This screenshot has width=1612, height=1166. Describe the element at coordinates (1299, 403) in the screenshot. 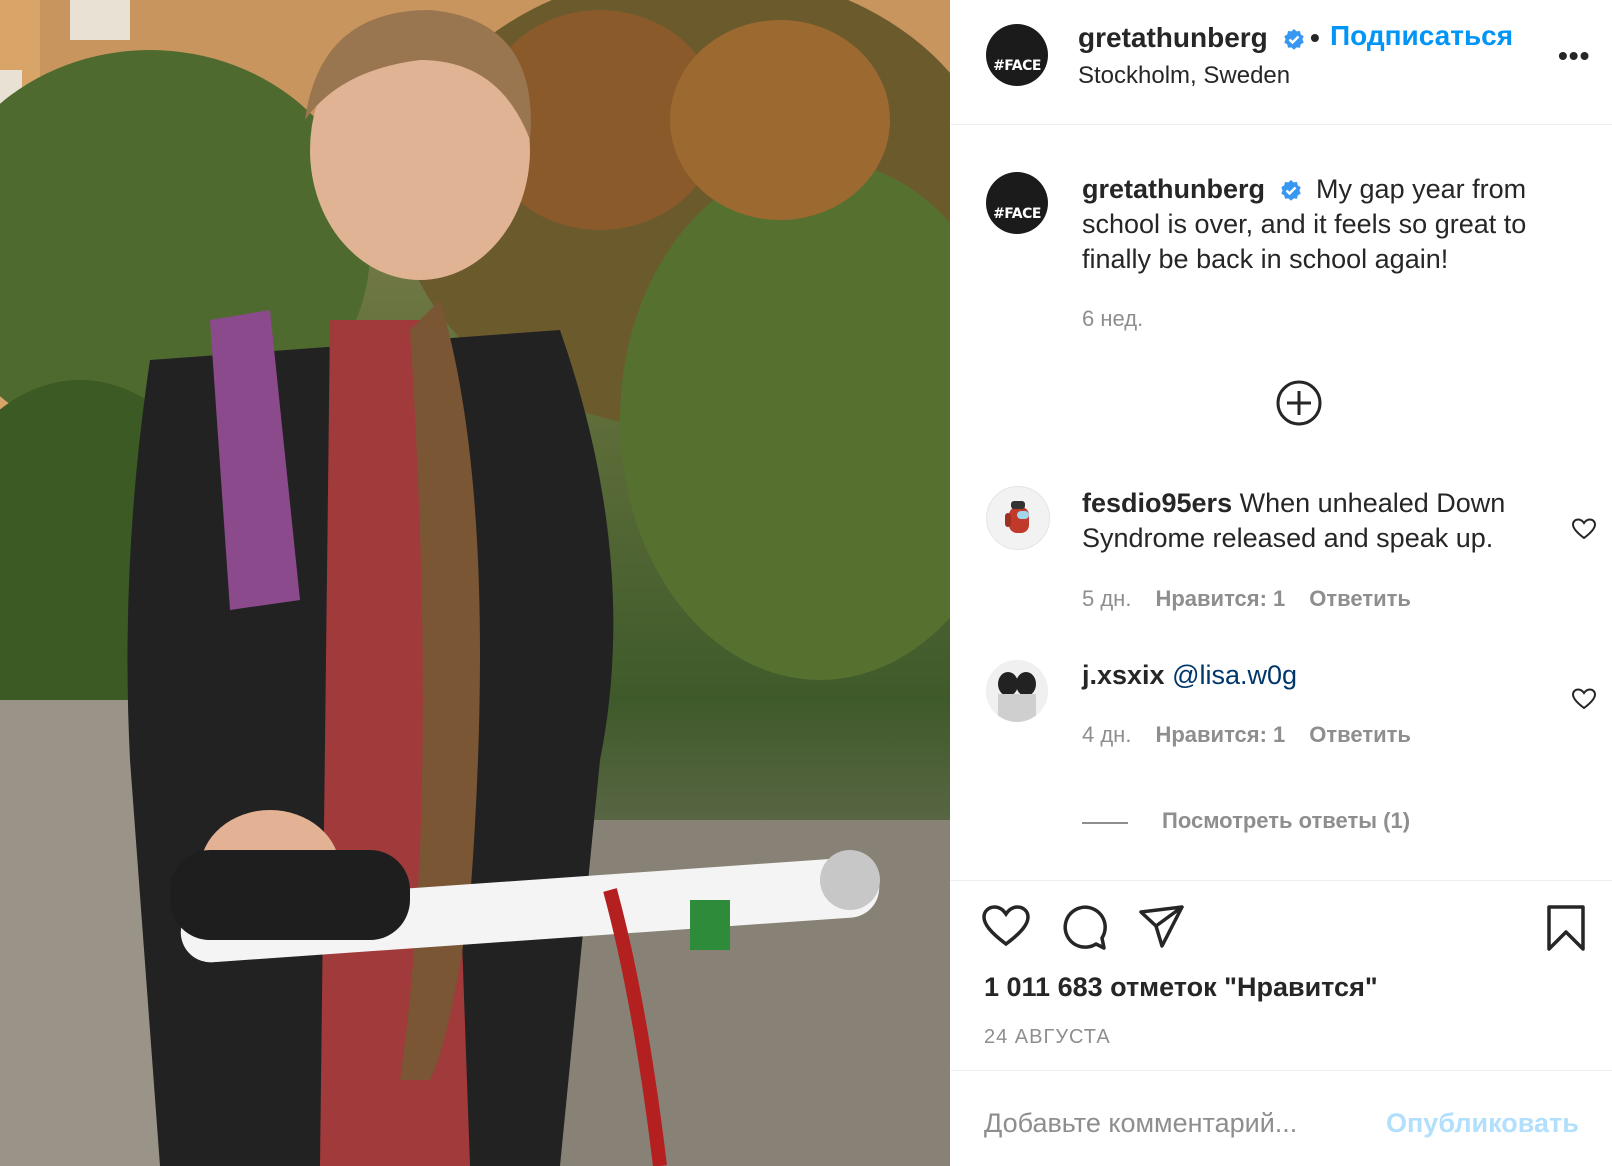

I see `load-more-comments-icon` at that location.